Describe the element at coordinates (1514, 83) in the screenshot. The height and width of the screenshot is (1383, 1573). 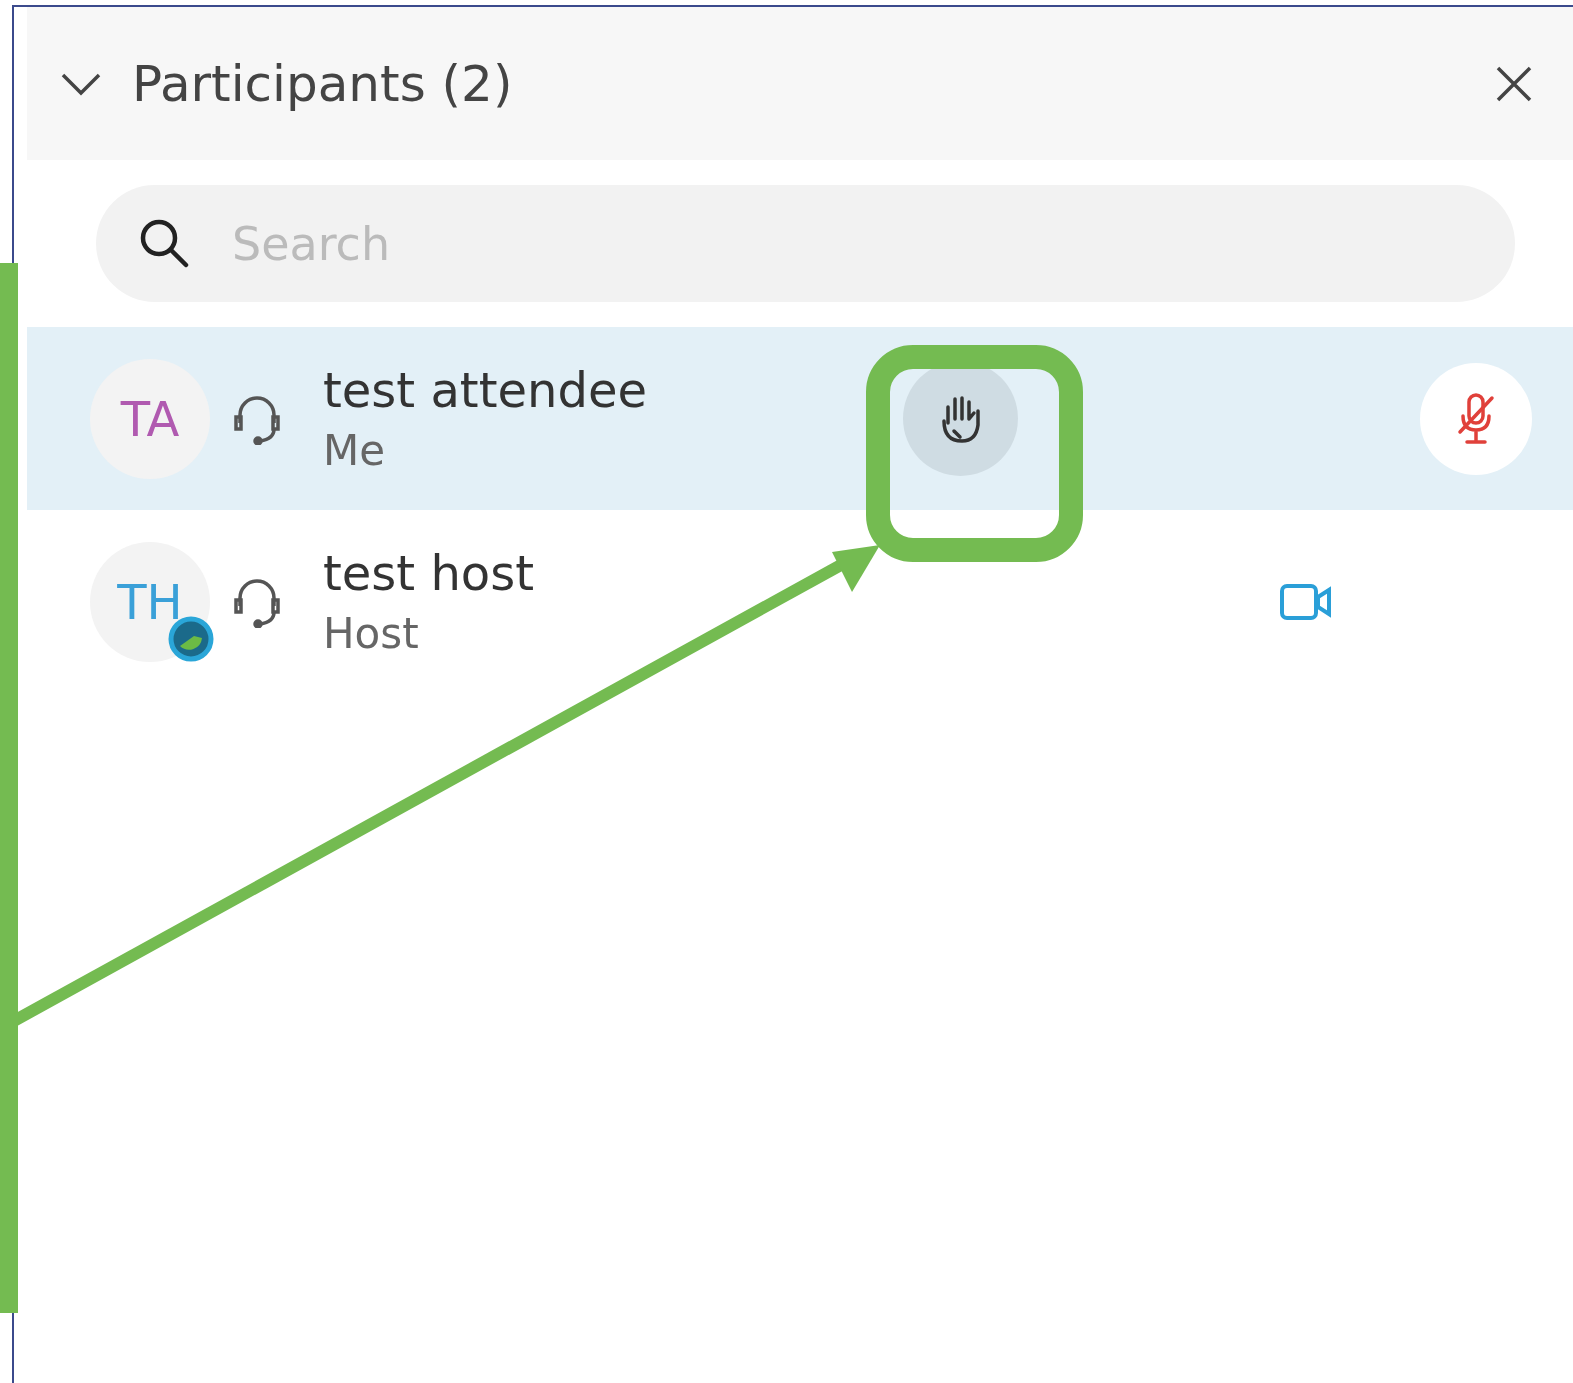
I see `close-button` at that location.